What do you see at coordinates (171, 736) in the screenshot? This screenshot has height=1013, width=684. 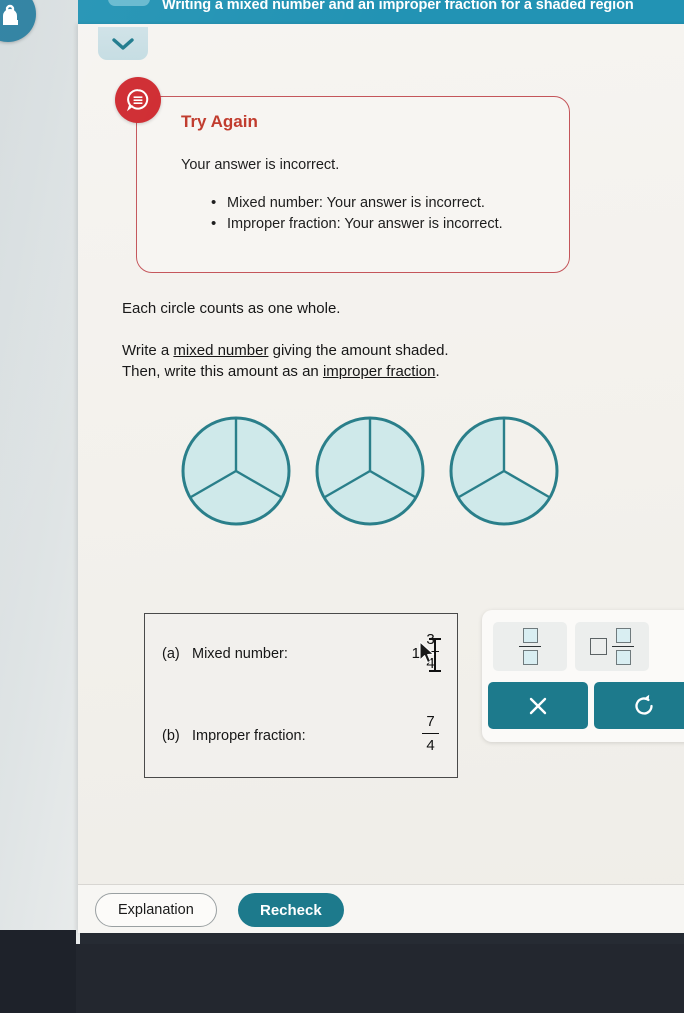 I see `answer-row-letter: (b)` at bounding box center [171, 736].